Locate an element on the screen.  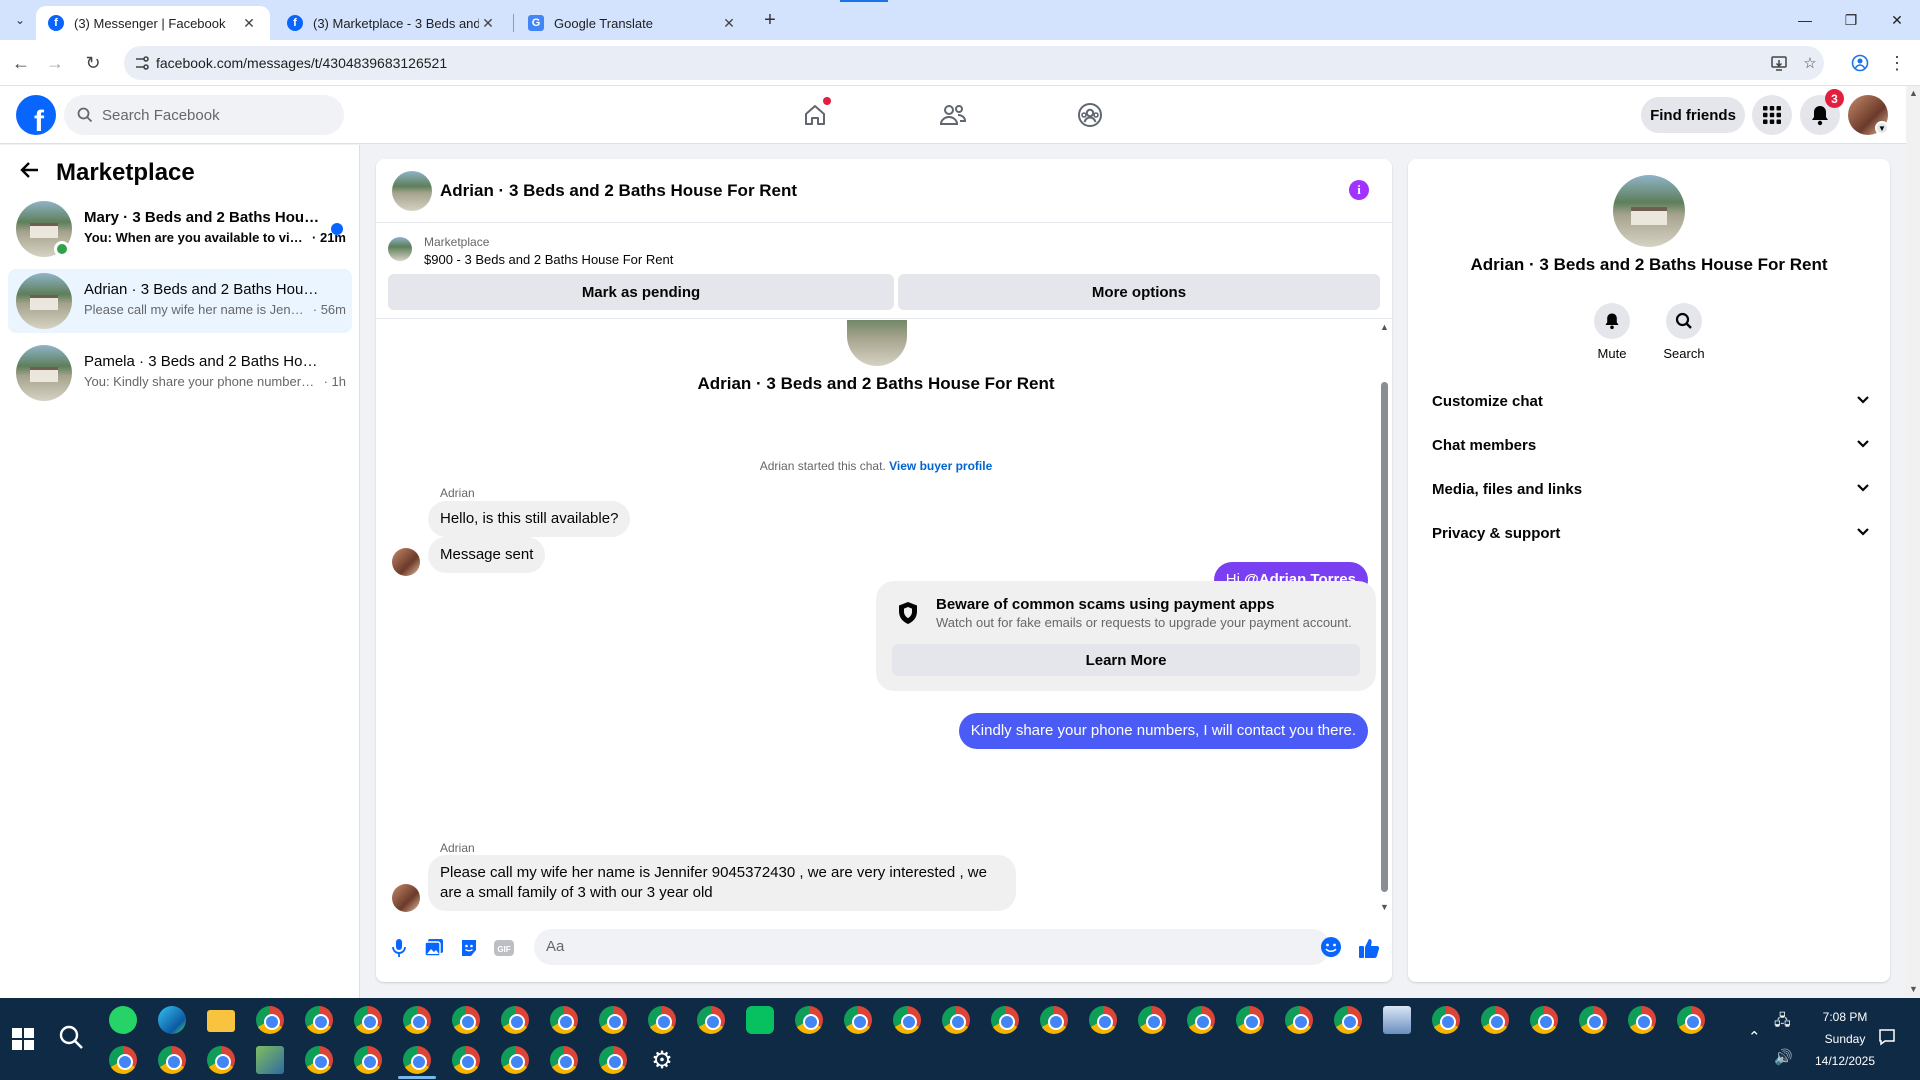
search-input is located at coordinates (212, 115).